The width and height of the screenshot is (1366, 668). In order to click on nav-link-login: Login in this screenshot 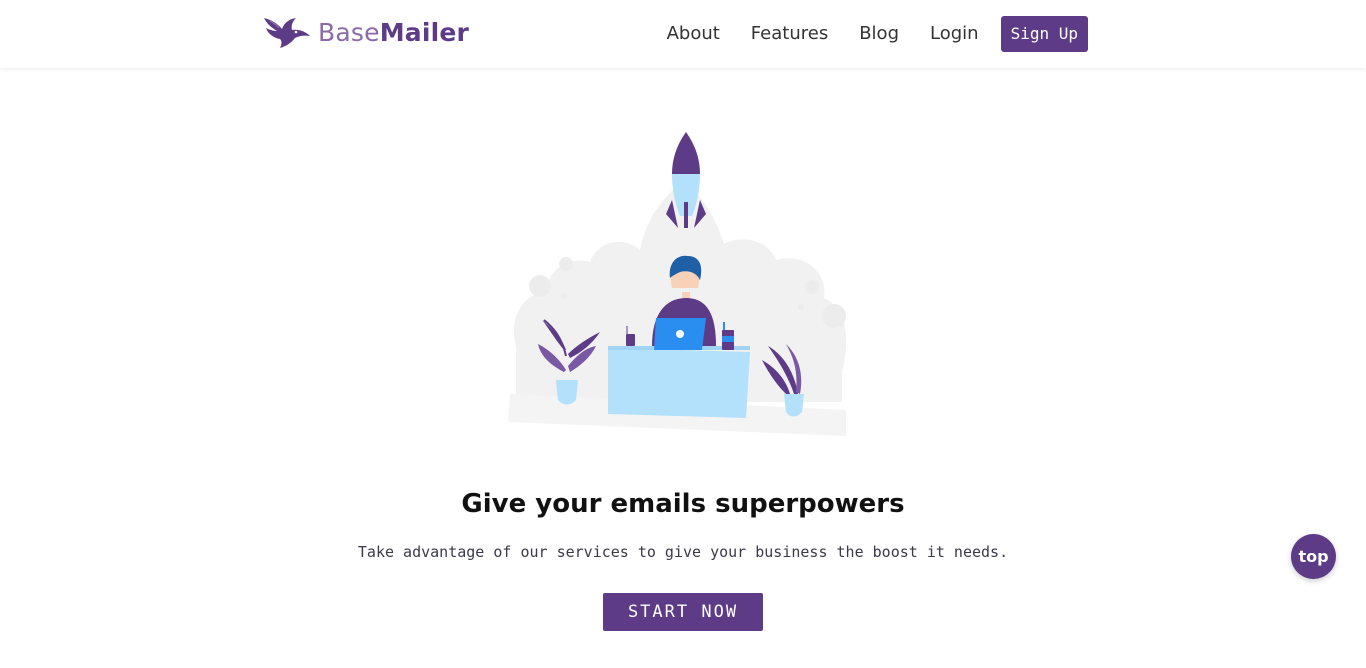, I will do `click(954, 34)`.